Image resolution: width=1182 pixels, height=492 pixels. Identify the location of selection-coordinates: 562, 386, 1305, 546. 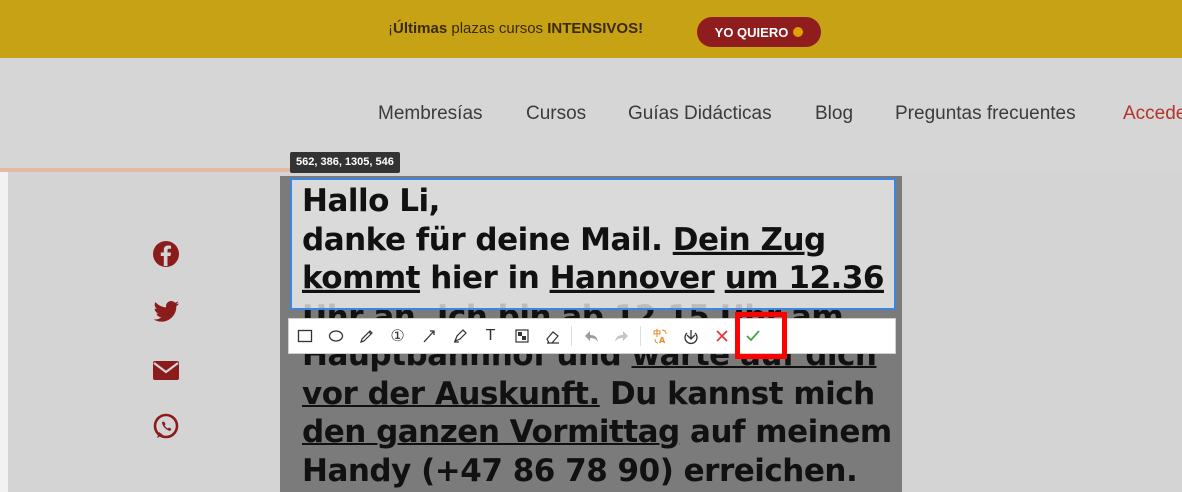
(345, 162).